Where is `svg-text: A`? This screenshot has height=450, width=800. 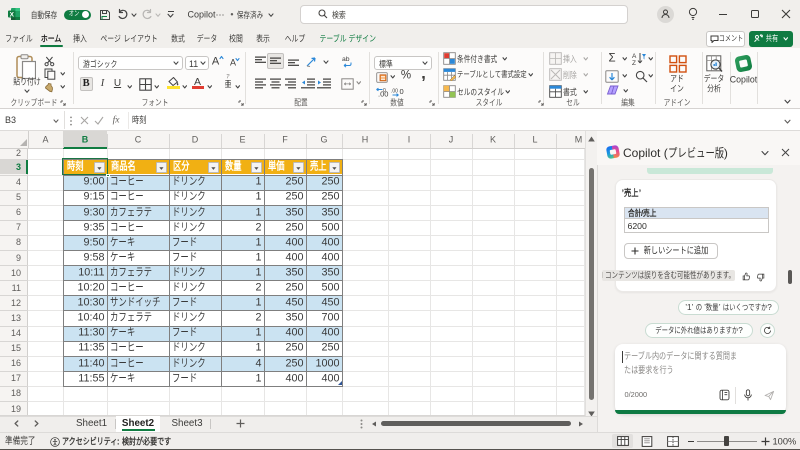
svg-text: A is located at coordinates (634, 56).